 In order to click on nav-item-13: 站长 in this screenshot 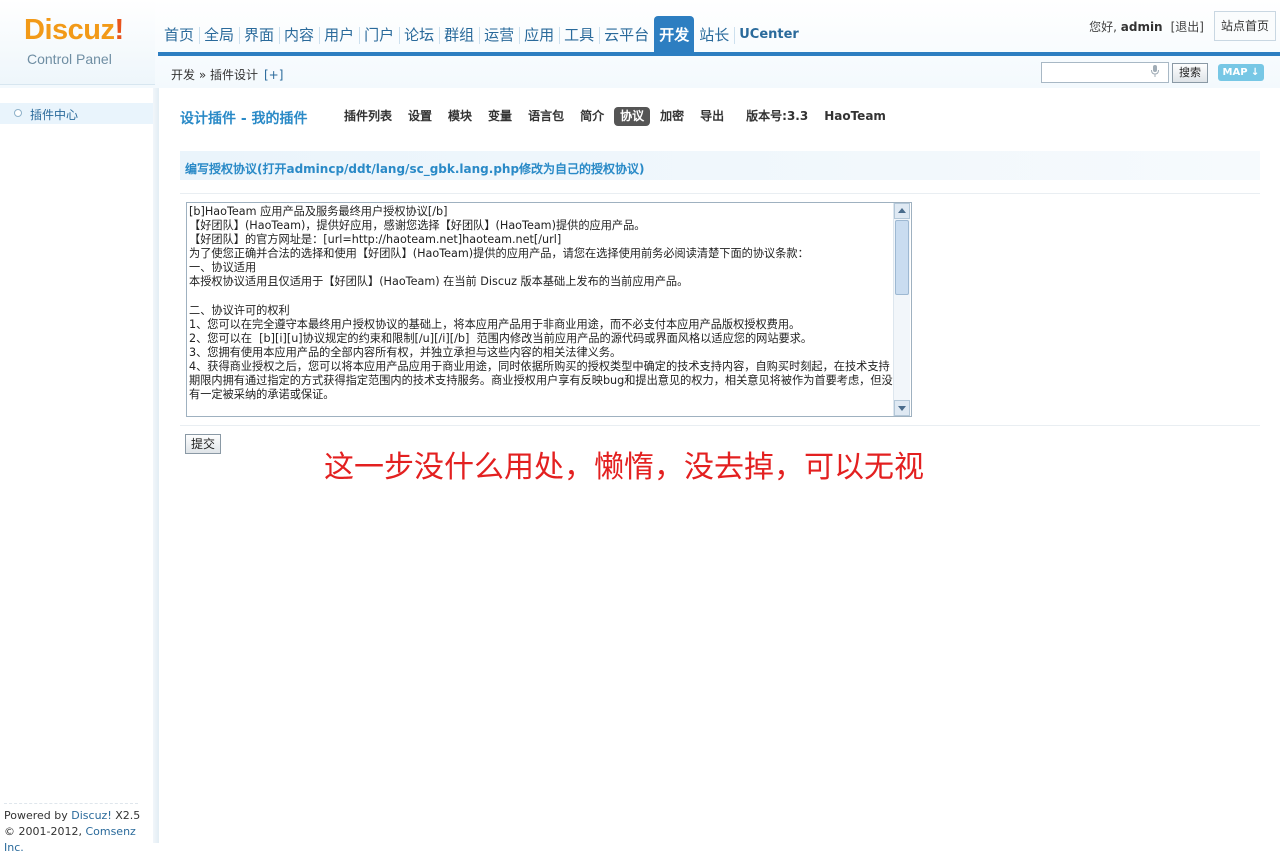, I will do `click(714, 35)`.